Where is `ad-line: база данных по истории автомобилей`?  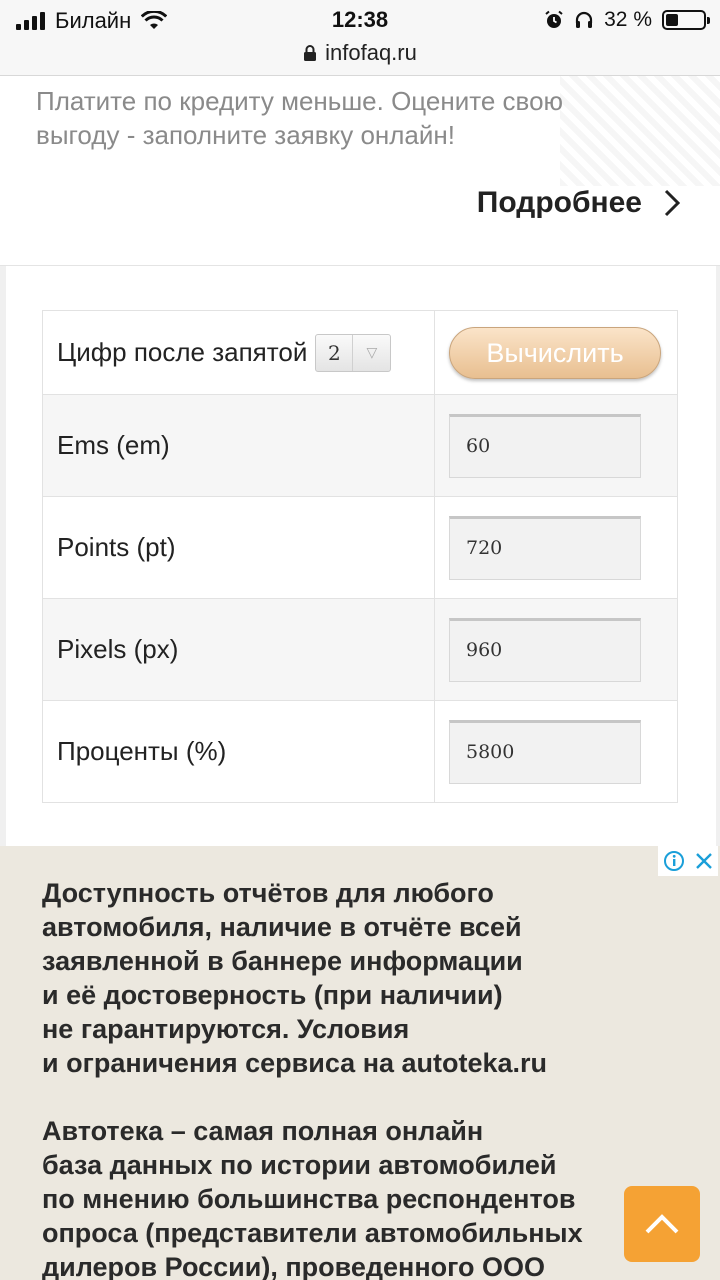 ad-line: база данных по истории автомобилей is located at coordinates (299, 1165).